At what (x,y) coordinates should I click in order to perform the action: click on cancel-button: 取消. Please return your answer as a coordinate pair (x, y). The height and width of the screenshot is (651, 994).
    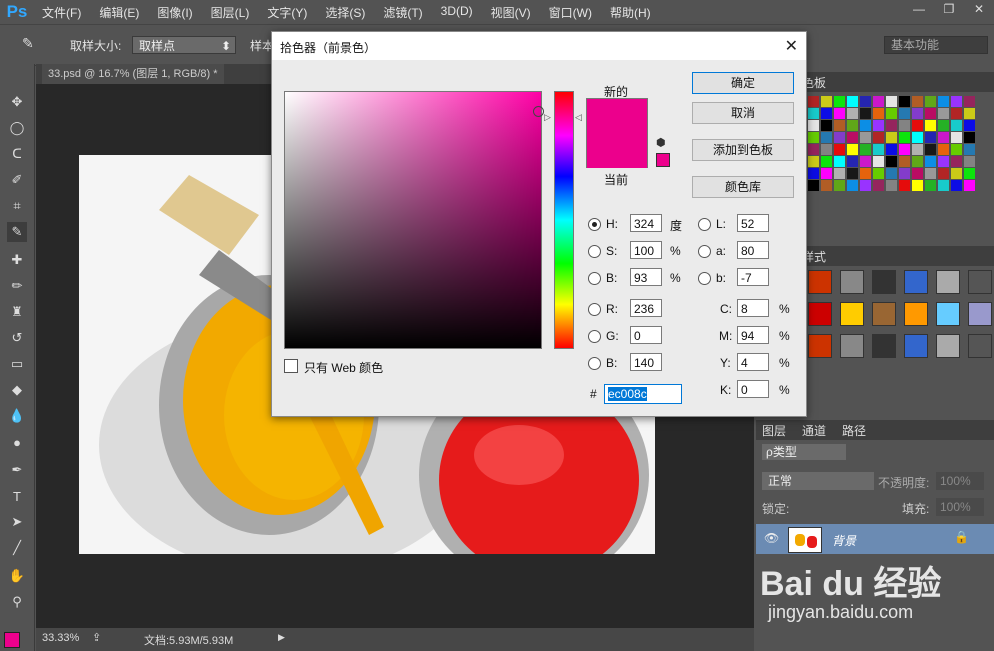
    Looking at the image, I should click on (743, 113).